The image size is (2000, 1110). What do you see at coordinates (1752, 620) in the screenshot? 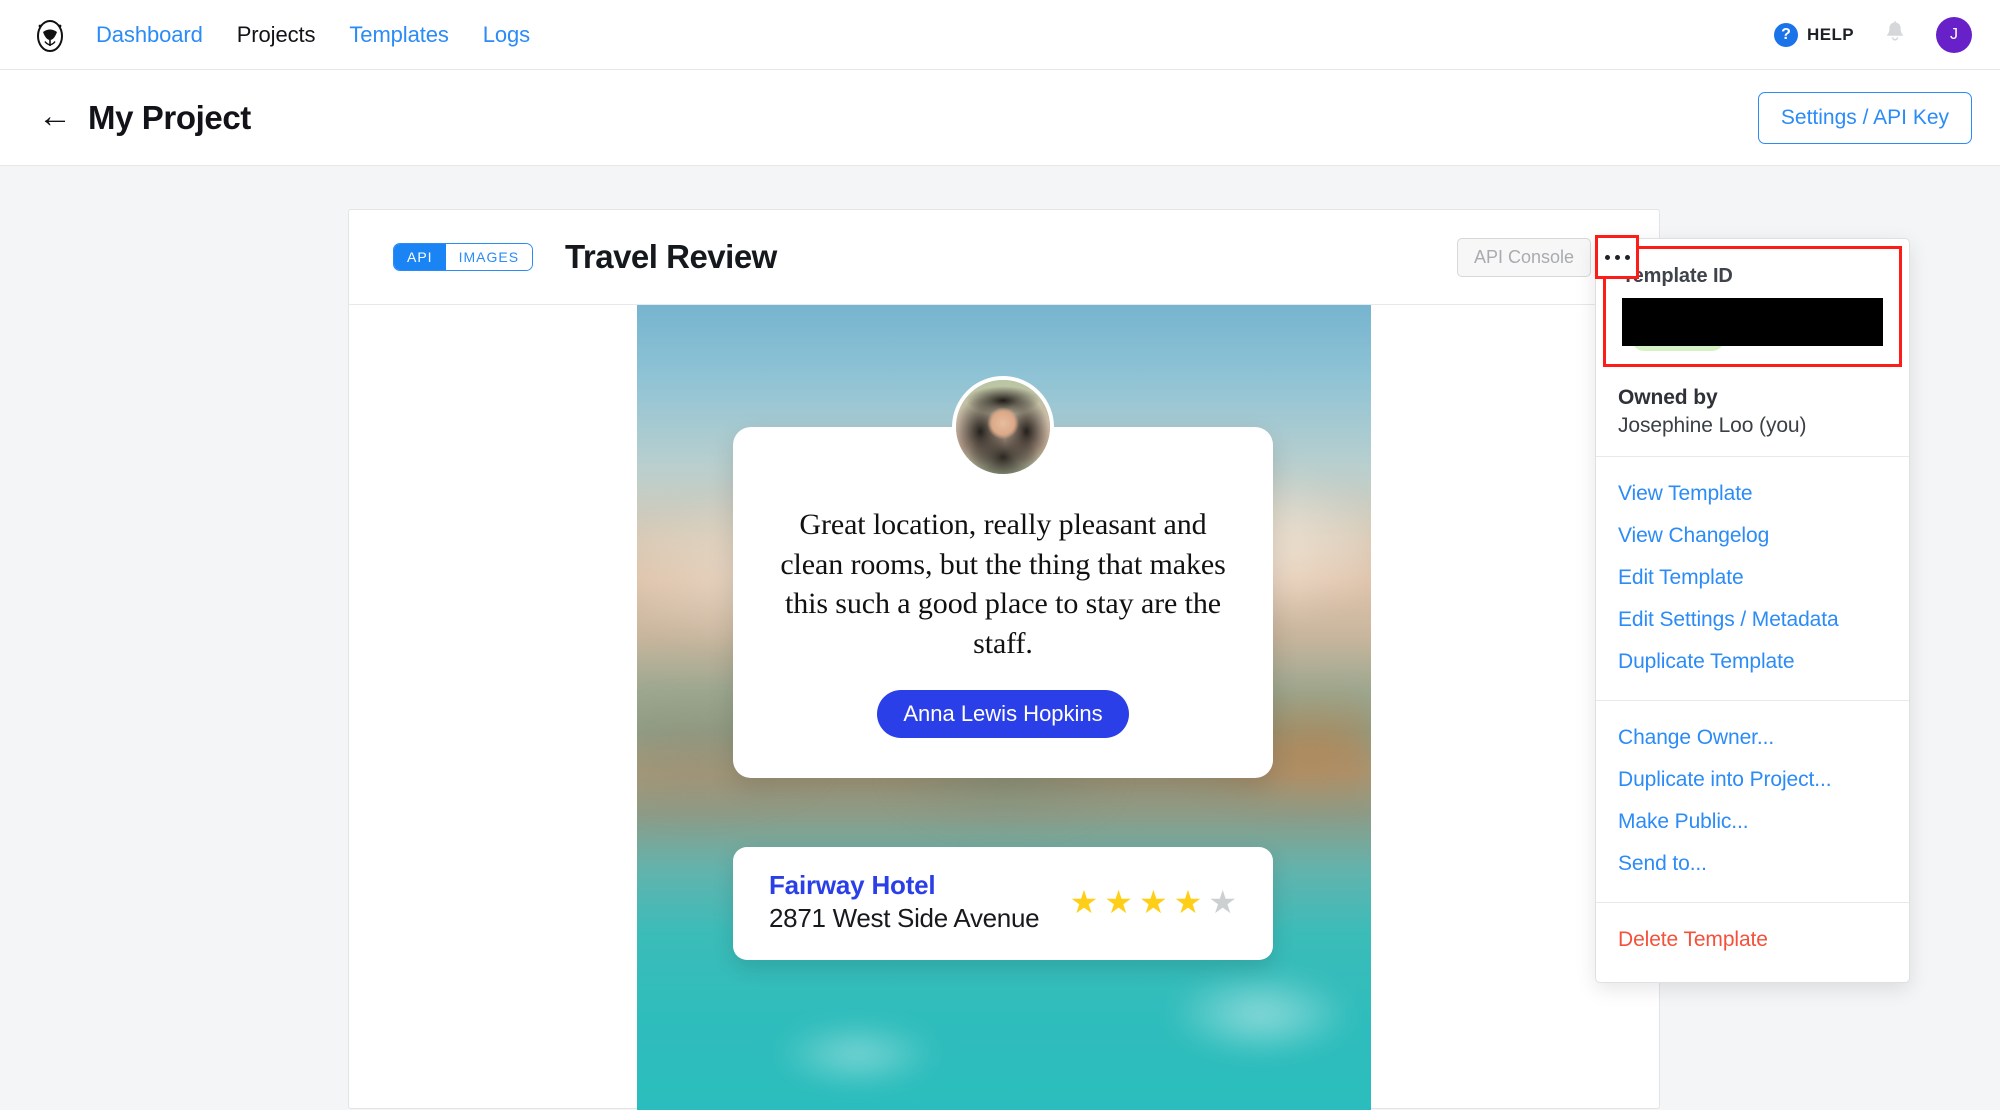
I see `menu-item-edit-settings-metadata: Edit Settings / Metadata` at bounding box center [1752, 620].